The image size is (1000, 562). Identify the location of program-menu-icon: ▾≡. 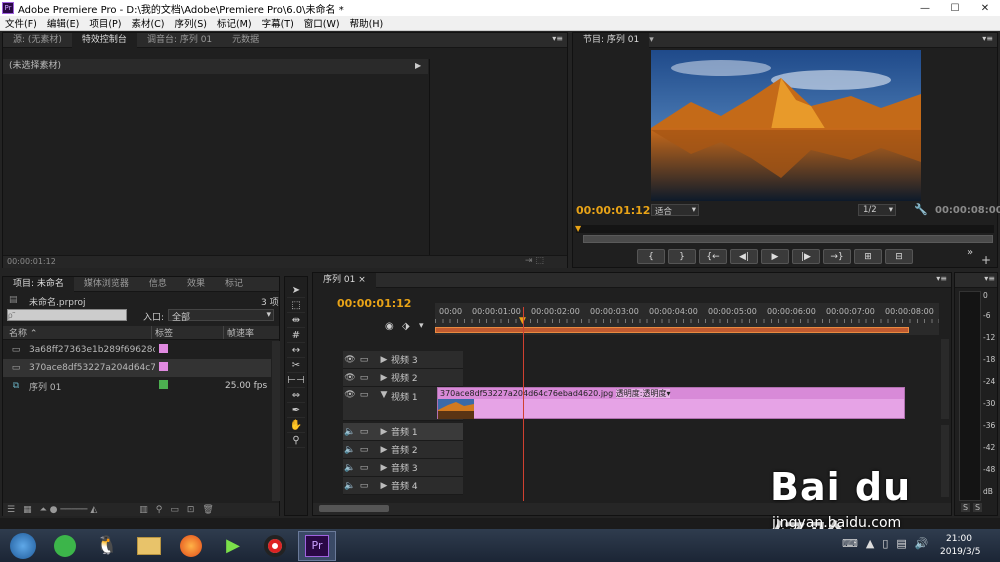
(987, 38).